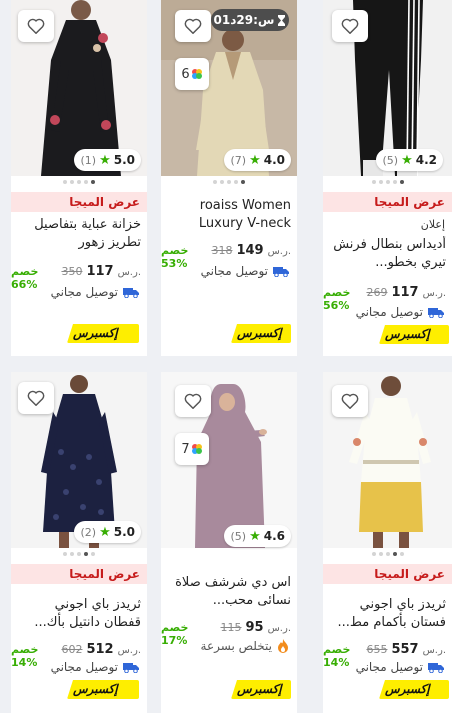  I want to click on current-price: 95, so click(254, 627).